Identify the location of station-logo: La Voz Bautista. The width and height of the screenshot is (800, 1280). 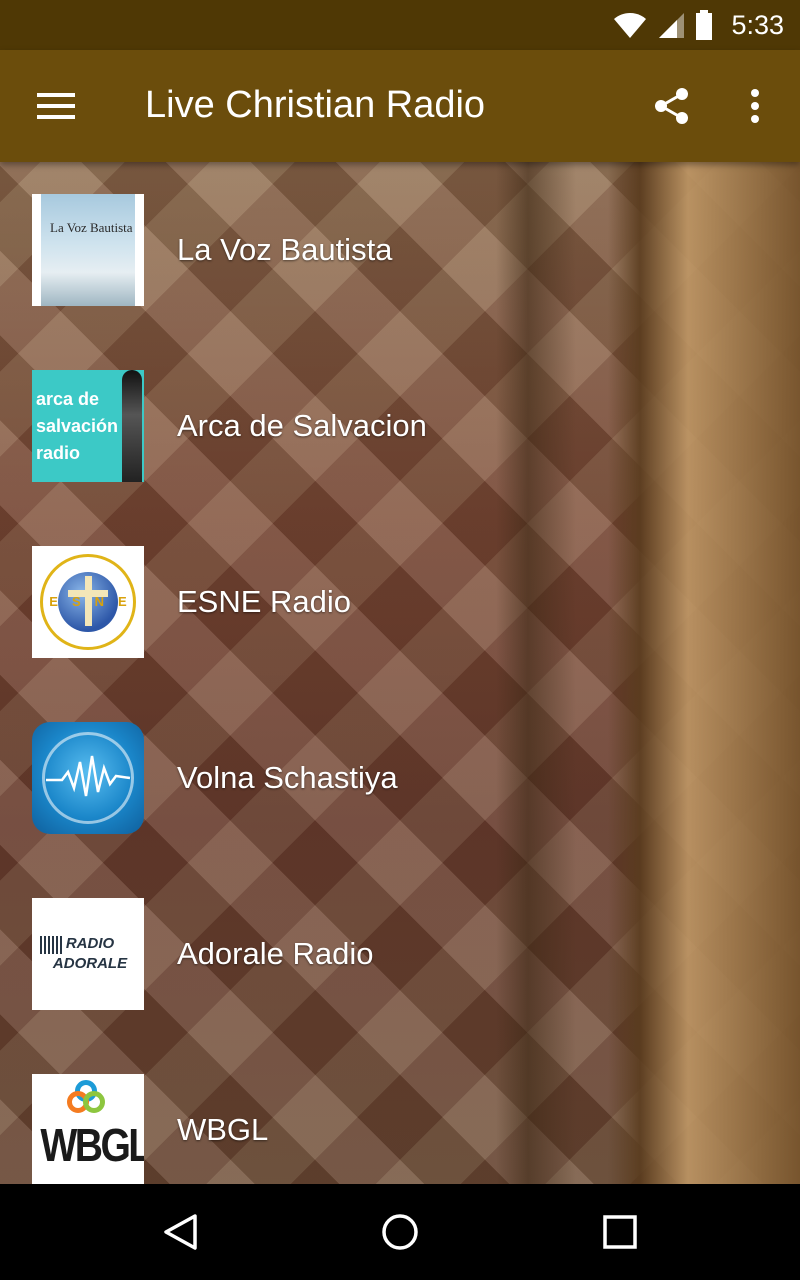
(88, 250).